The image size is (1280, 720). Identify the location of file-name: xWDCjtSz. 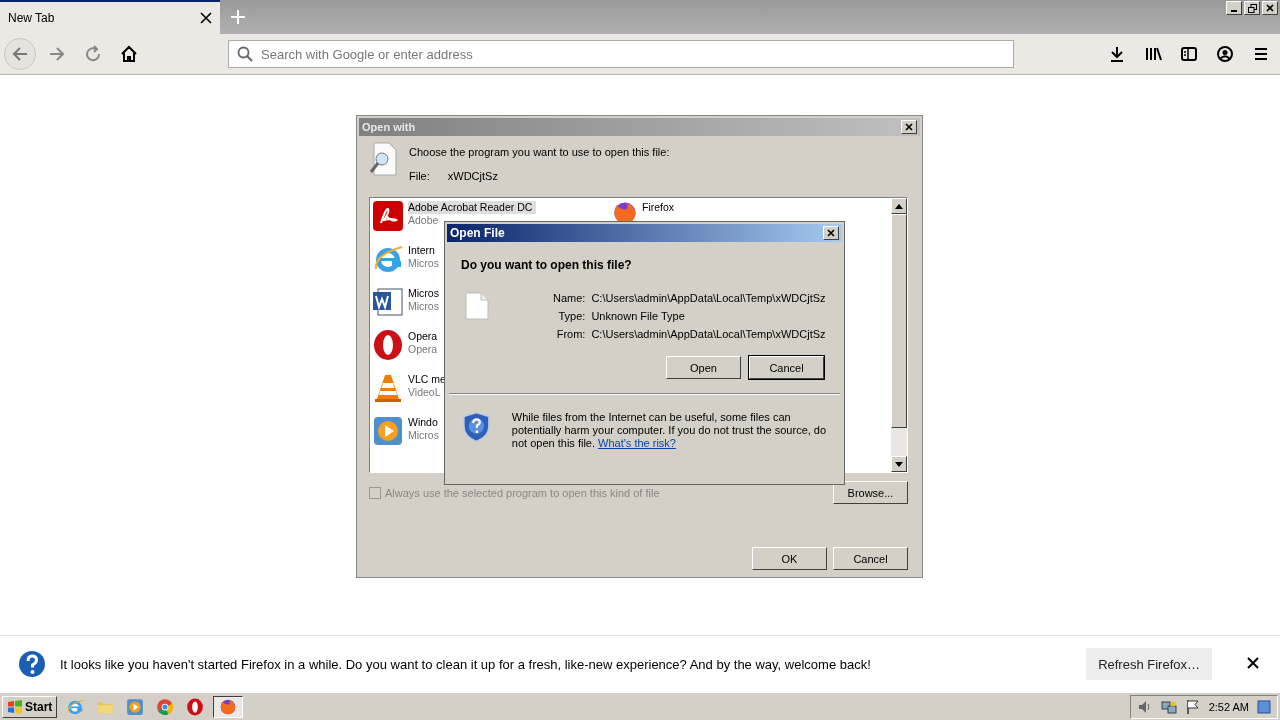
(472, 176).